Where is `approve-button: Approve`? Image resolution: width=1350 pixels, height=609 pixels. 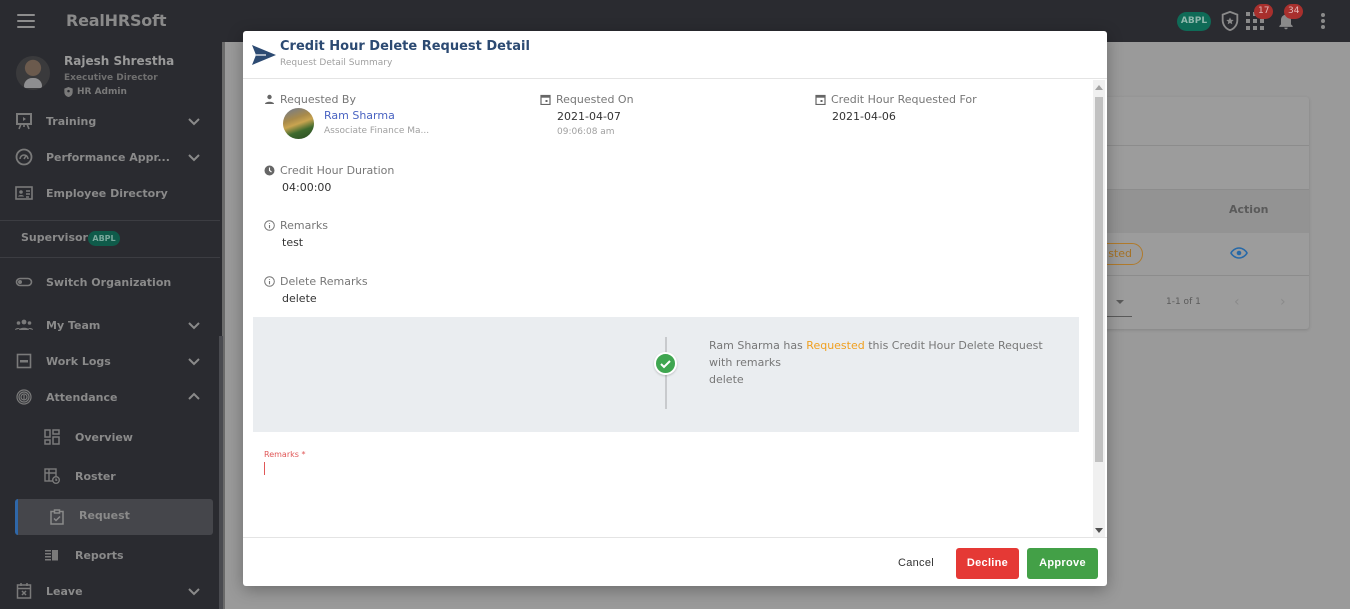
approve-button: Approve is located at coordinates (1062, 563).